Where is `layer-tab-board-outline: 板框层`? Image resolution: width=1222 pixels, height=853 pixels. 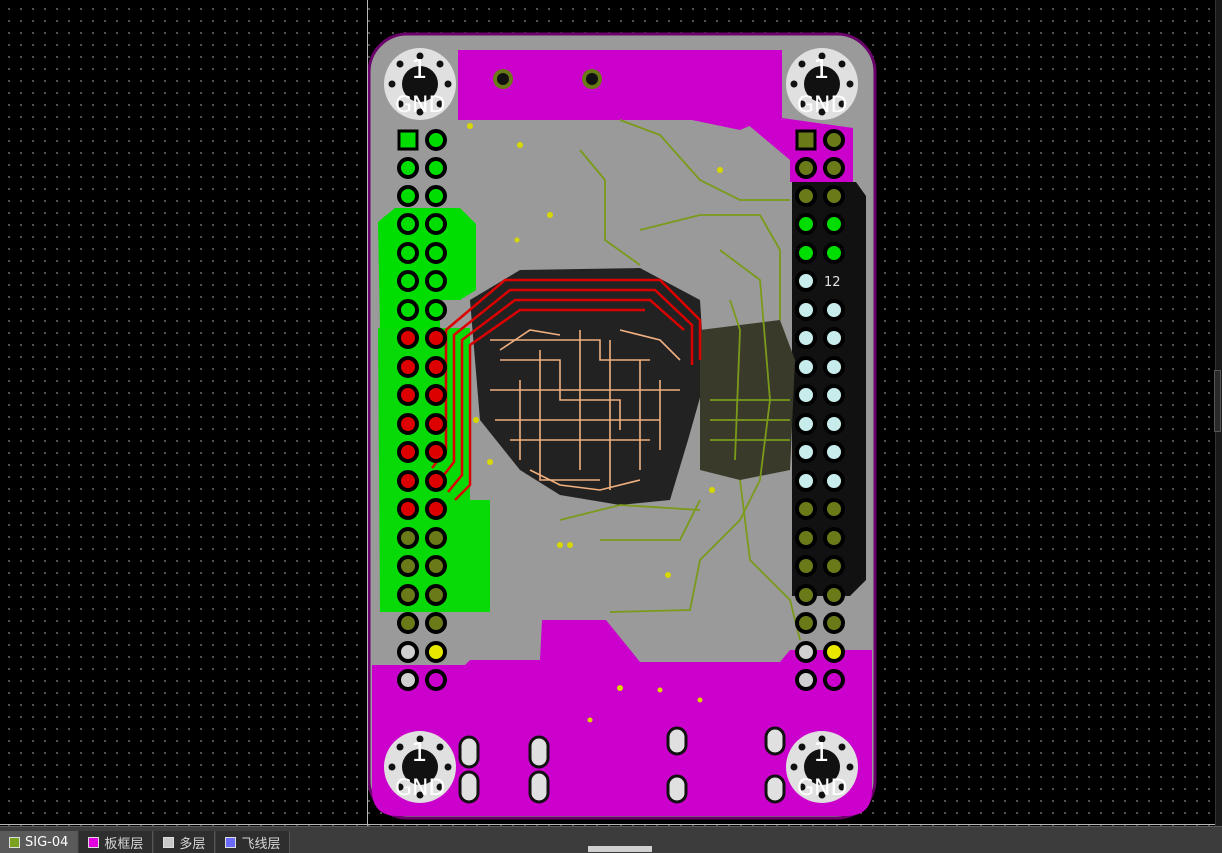 layer-tab-board-outline: 板框层 is located at coordinates (116, 842).